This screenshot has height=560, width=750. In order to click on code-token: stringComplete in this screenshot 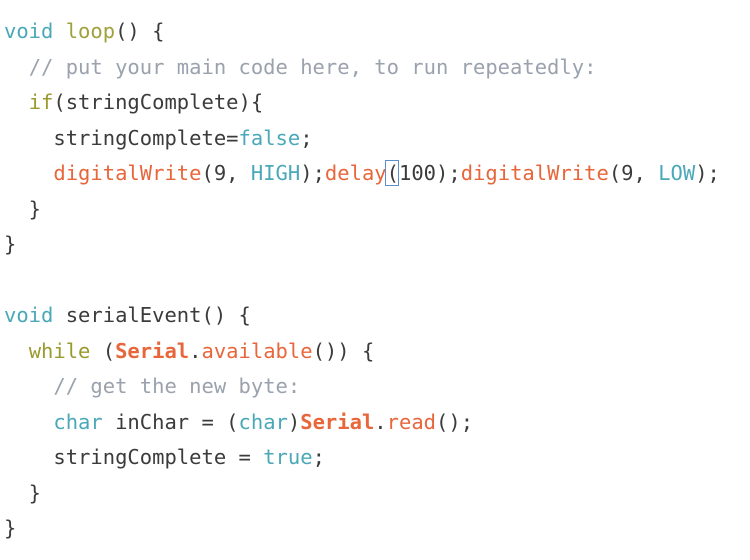, I will do `click(152, 102)`.